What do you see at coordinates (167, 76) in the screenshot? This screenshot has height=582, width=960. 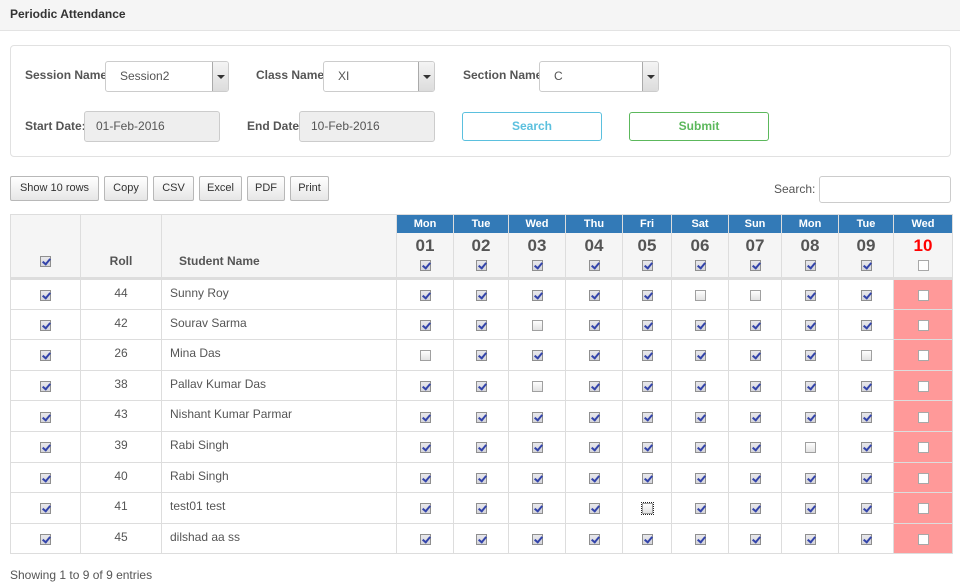 I see `session-select: Session2` at bounding box center [167, 76].